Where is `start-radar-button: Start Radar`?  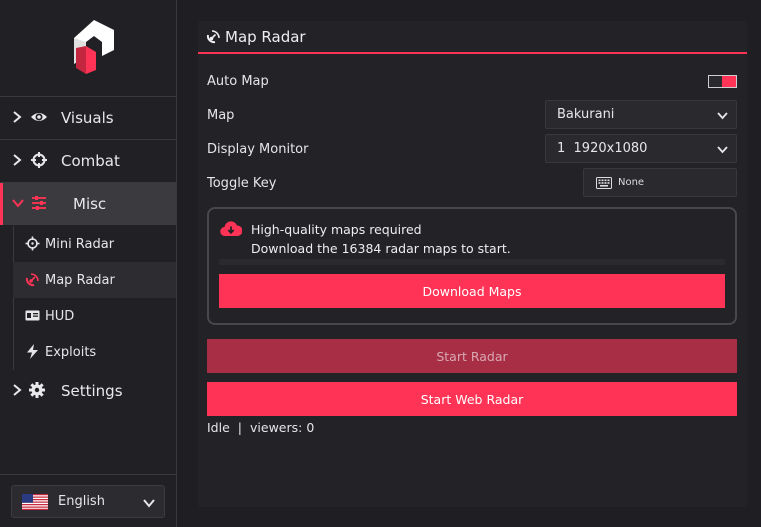
start-radar-button: Start Radar is located at coordinates (472, 356).